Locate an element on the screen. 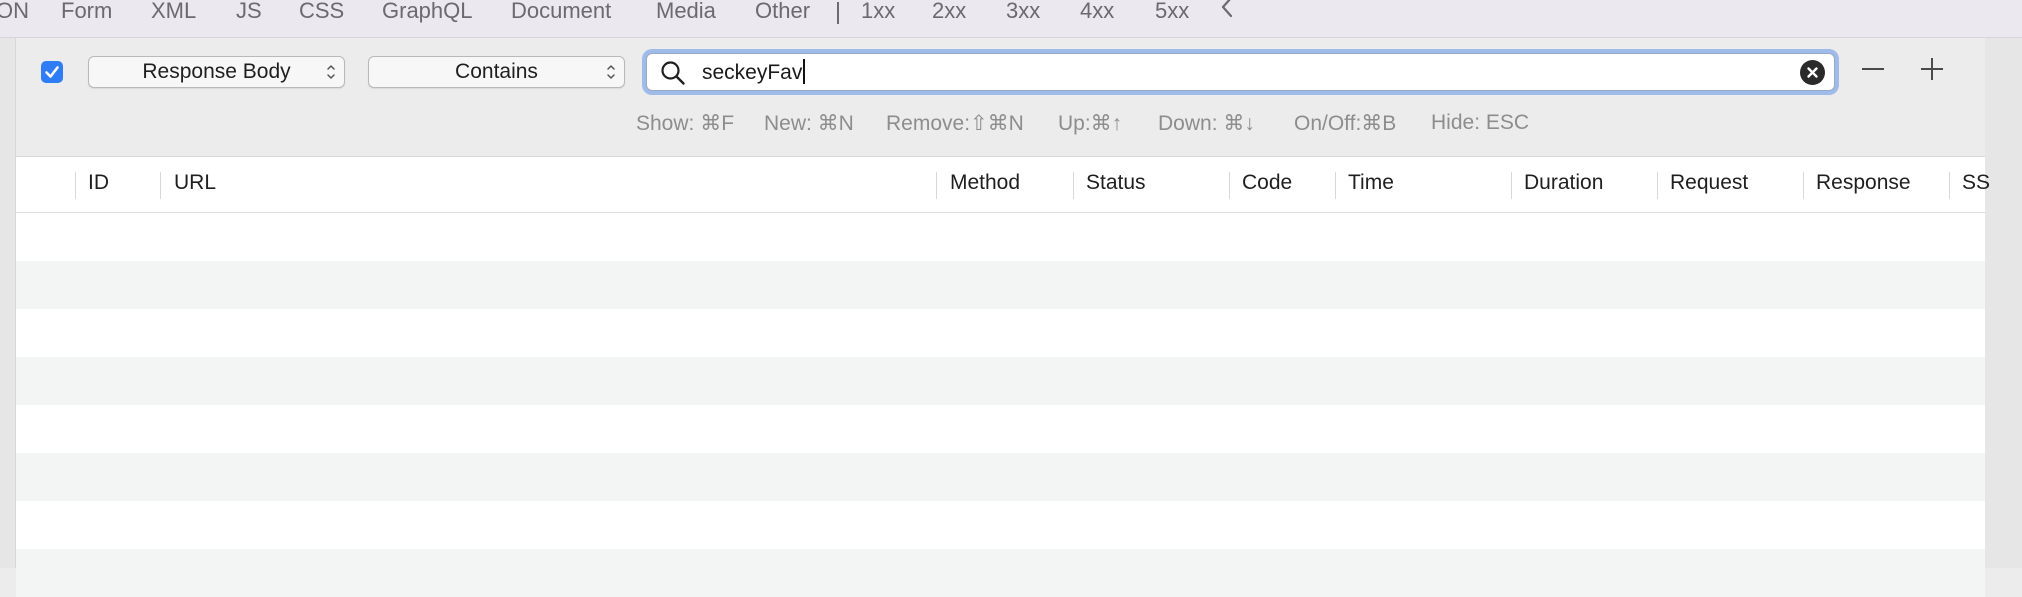 This screenshot has height=597, width=2022. search-icon is located at coordinates (673, 73).